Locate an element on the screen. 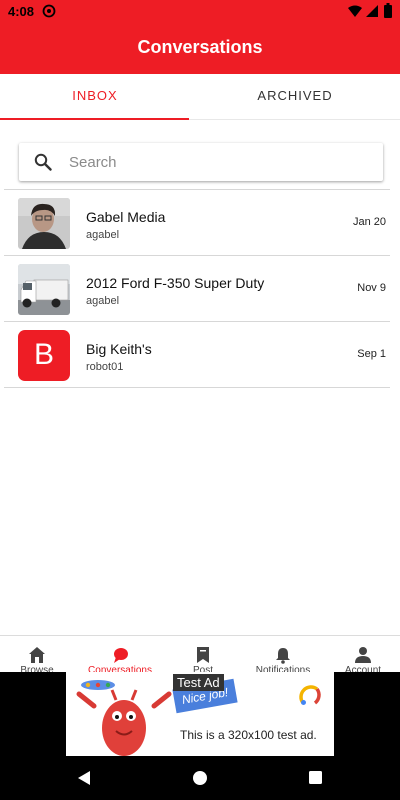  conversation-item: 2012 Ford F-350 Super Duty agabel Nov 9 is located at coordinates (197, 289).